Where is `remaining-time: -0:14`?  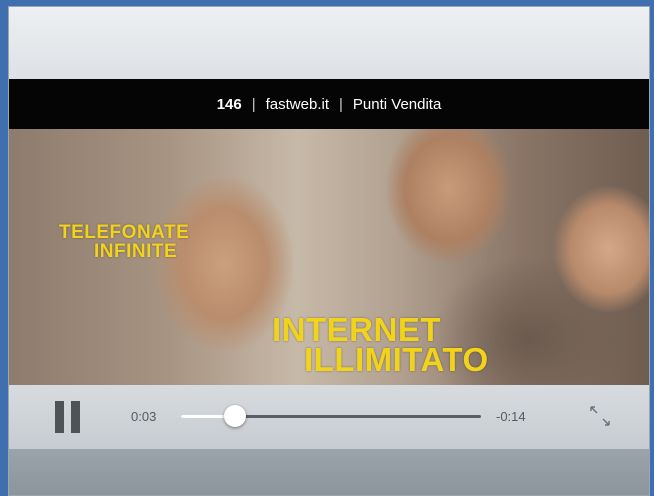 remaining-time: -0:14 is located at coordinates (511, 416).